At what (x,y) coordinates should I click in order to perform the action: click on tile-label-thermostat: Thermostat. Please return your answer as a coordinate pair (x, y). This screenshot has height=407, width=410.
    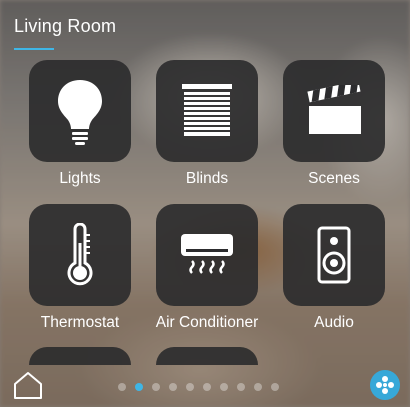
    Looking at the image, I should click on (80, 322).